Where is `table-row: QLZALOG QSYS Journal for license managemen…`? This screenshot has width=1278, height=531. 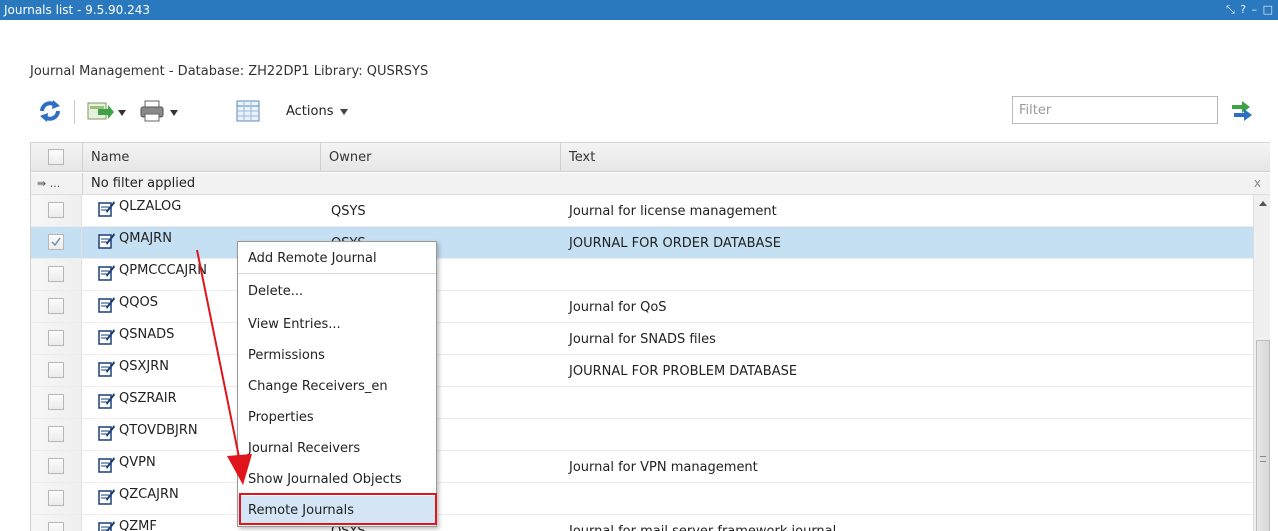 table-row: QLZALOG QSYS Journal for license managemen… is located at coordinates (642, 211).